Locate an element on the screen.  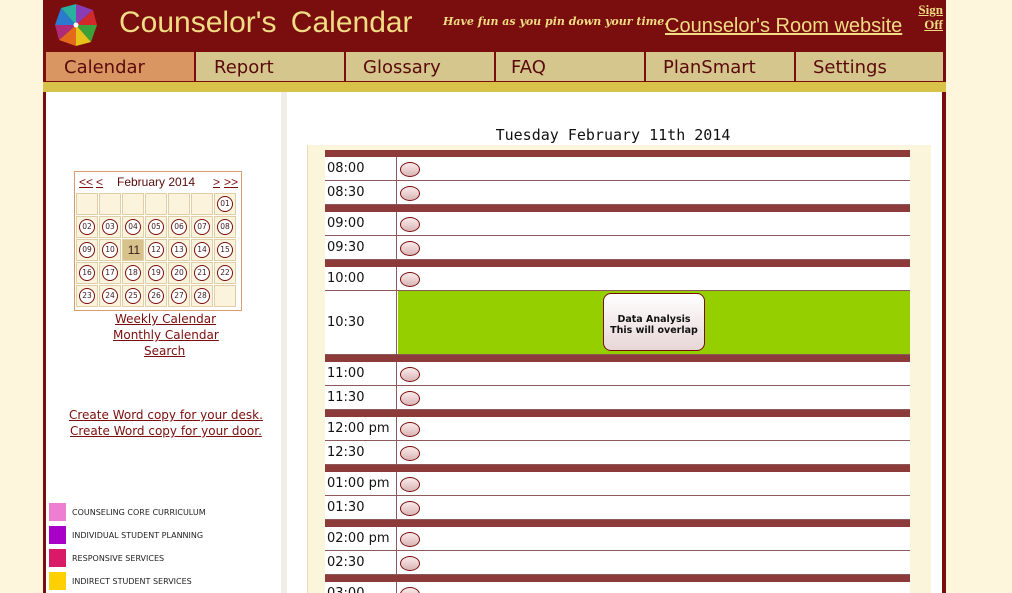
mini-calendar-day-cell: 08 is located at coordinates (225, 227).